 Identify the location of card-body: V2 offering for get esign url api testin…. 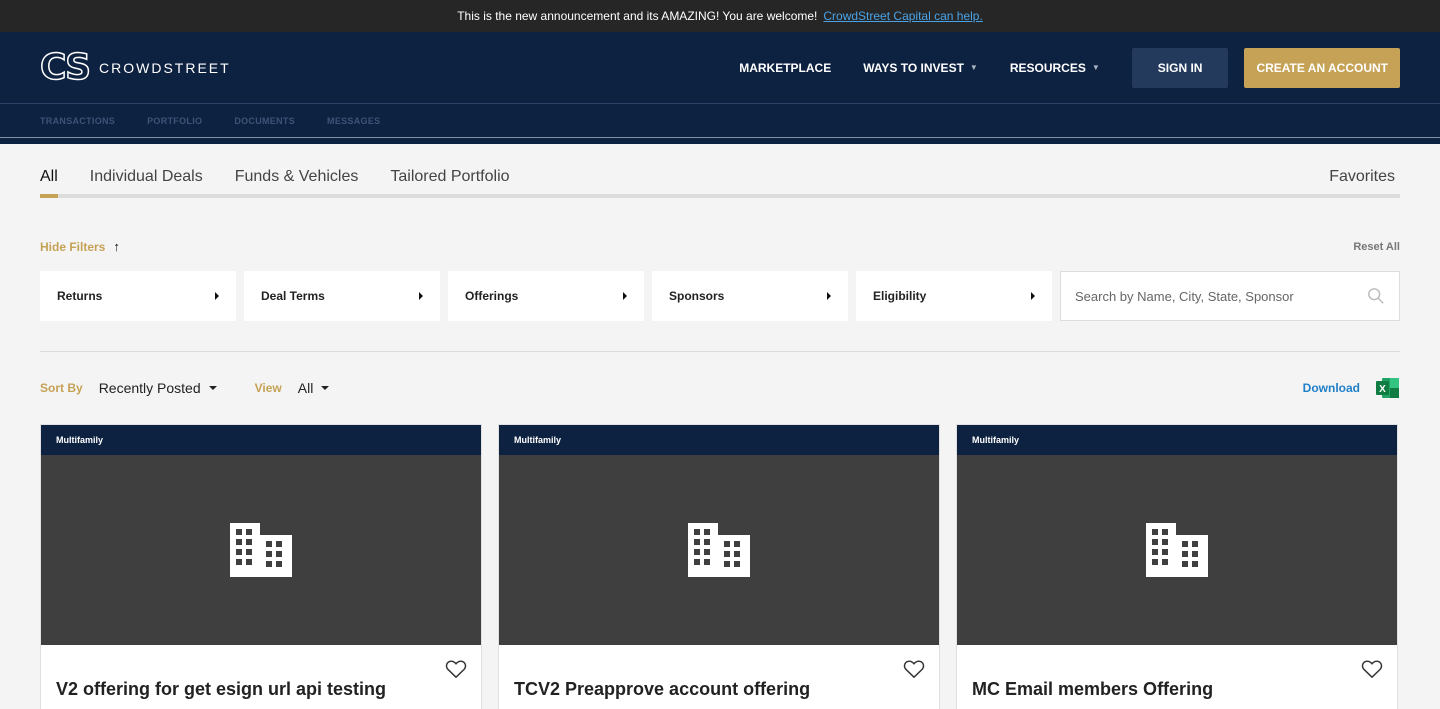
(261, 677).